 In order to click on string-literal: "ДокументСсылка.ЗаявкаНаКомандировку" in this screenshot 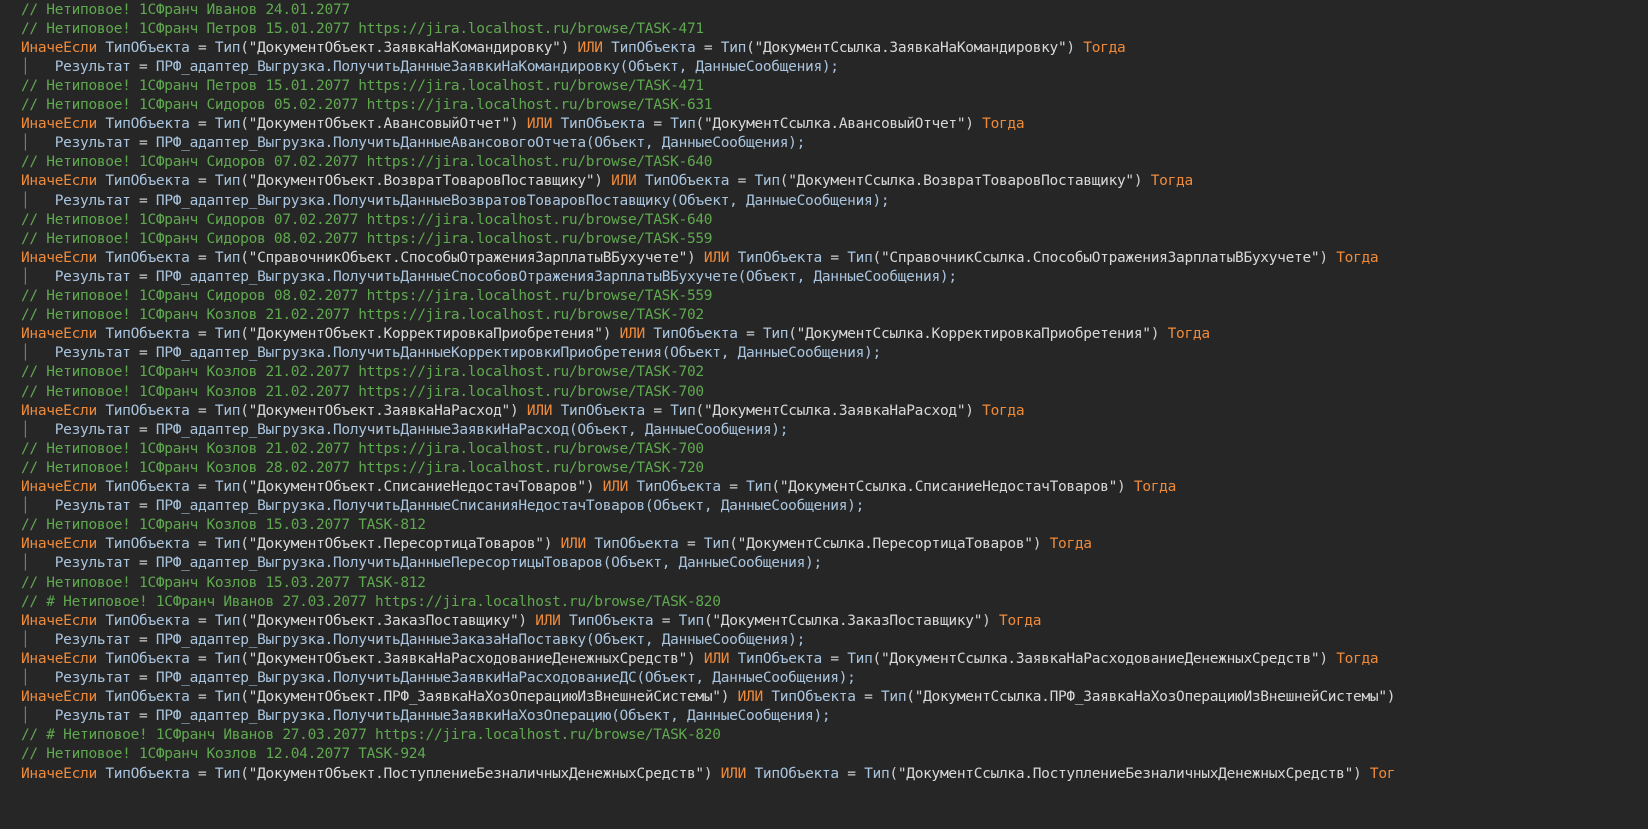, I will do `click(910, 47)`.